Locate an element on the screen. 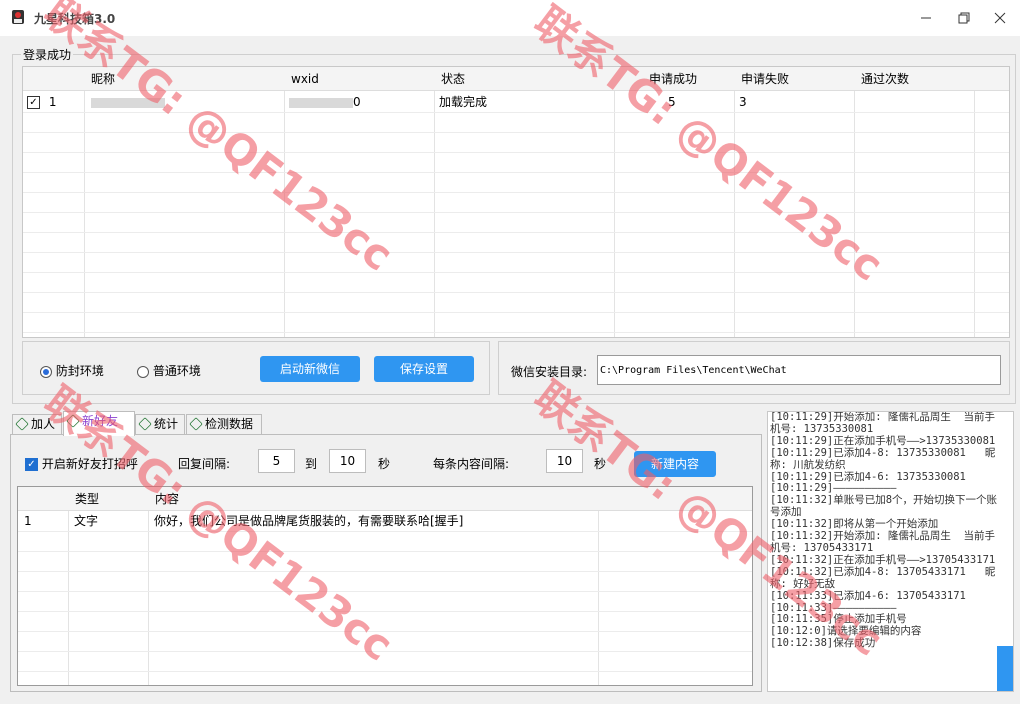  radio-selected-icon is located at coordinates (46, 371).